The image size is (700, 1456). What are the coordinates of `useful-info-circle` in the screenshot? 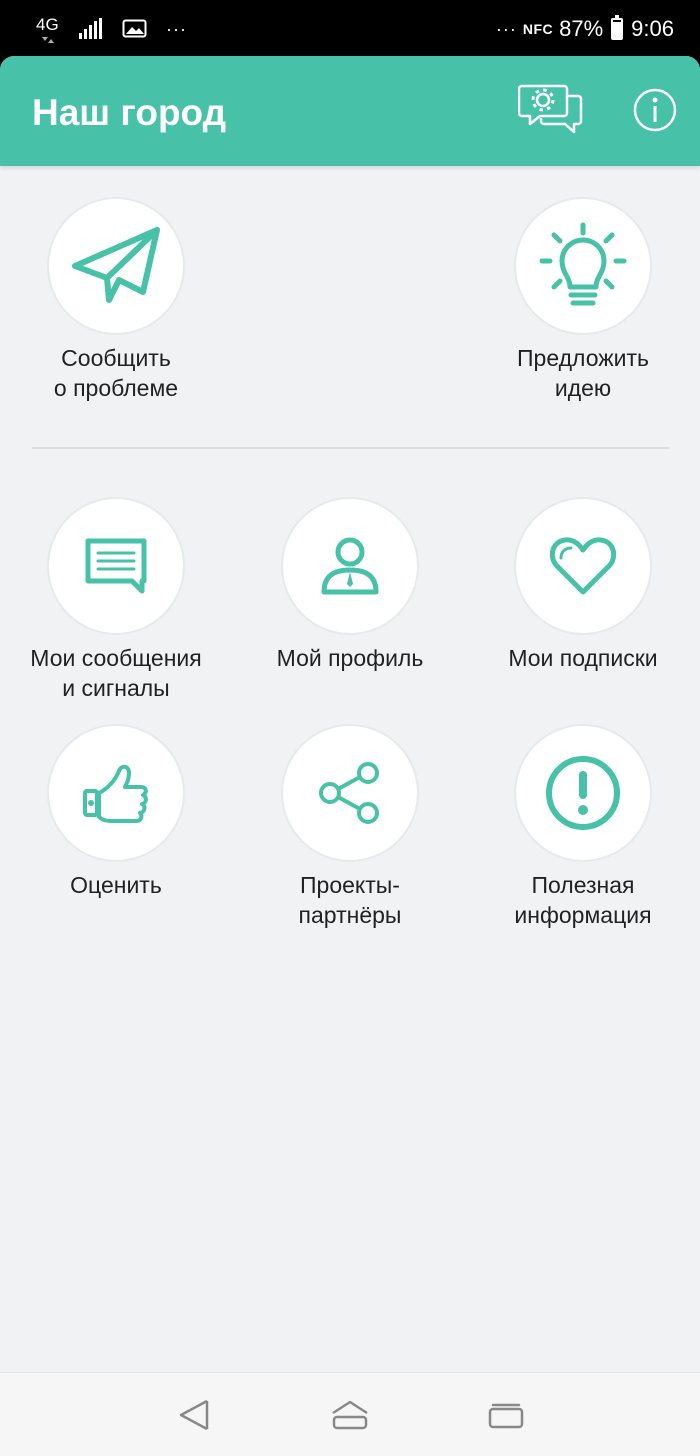 It's located at (583, 793).